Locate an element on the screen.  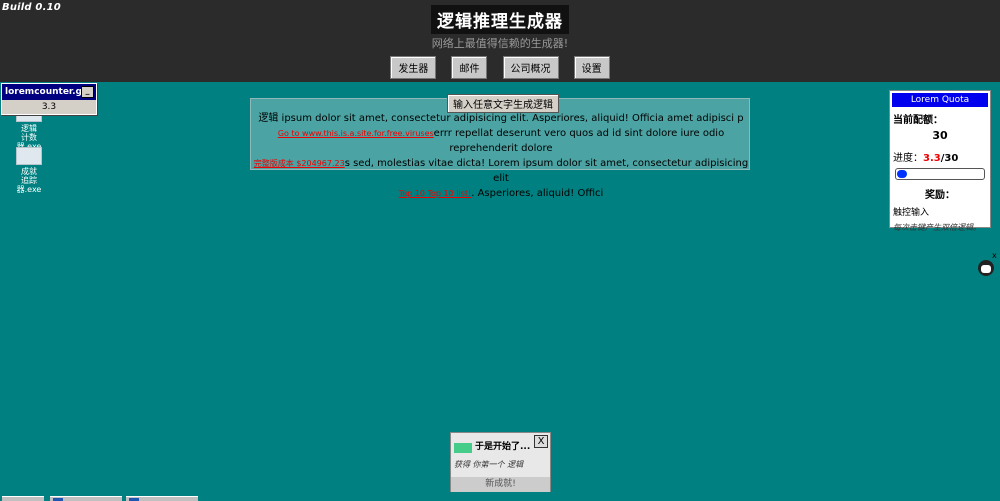
nav-generator-button: 发生器 is located at coordinates (413, 67).